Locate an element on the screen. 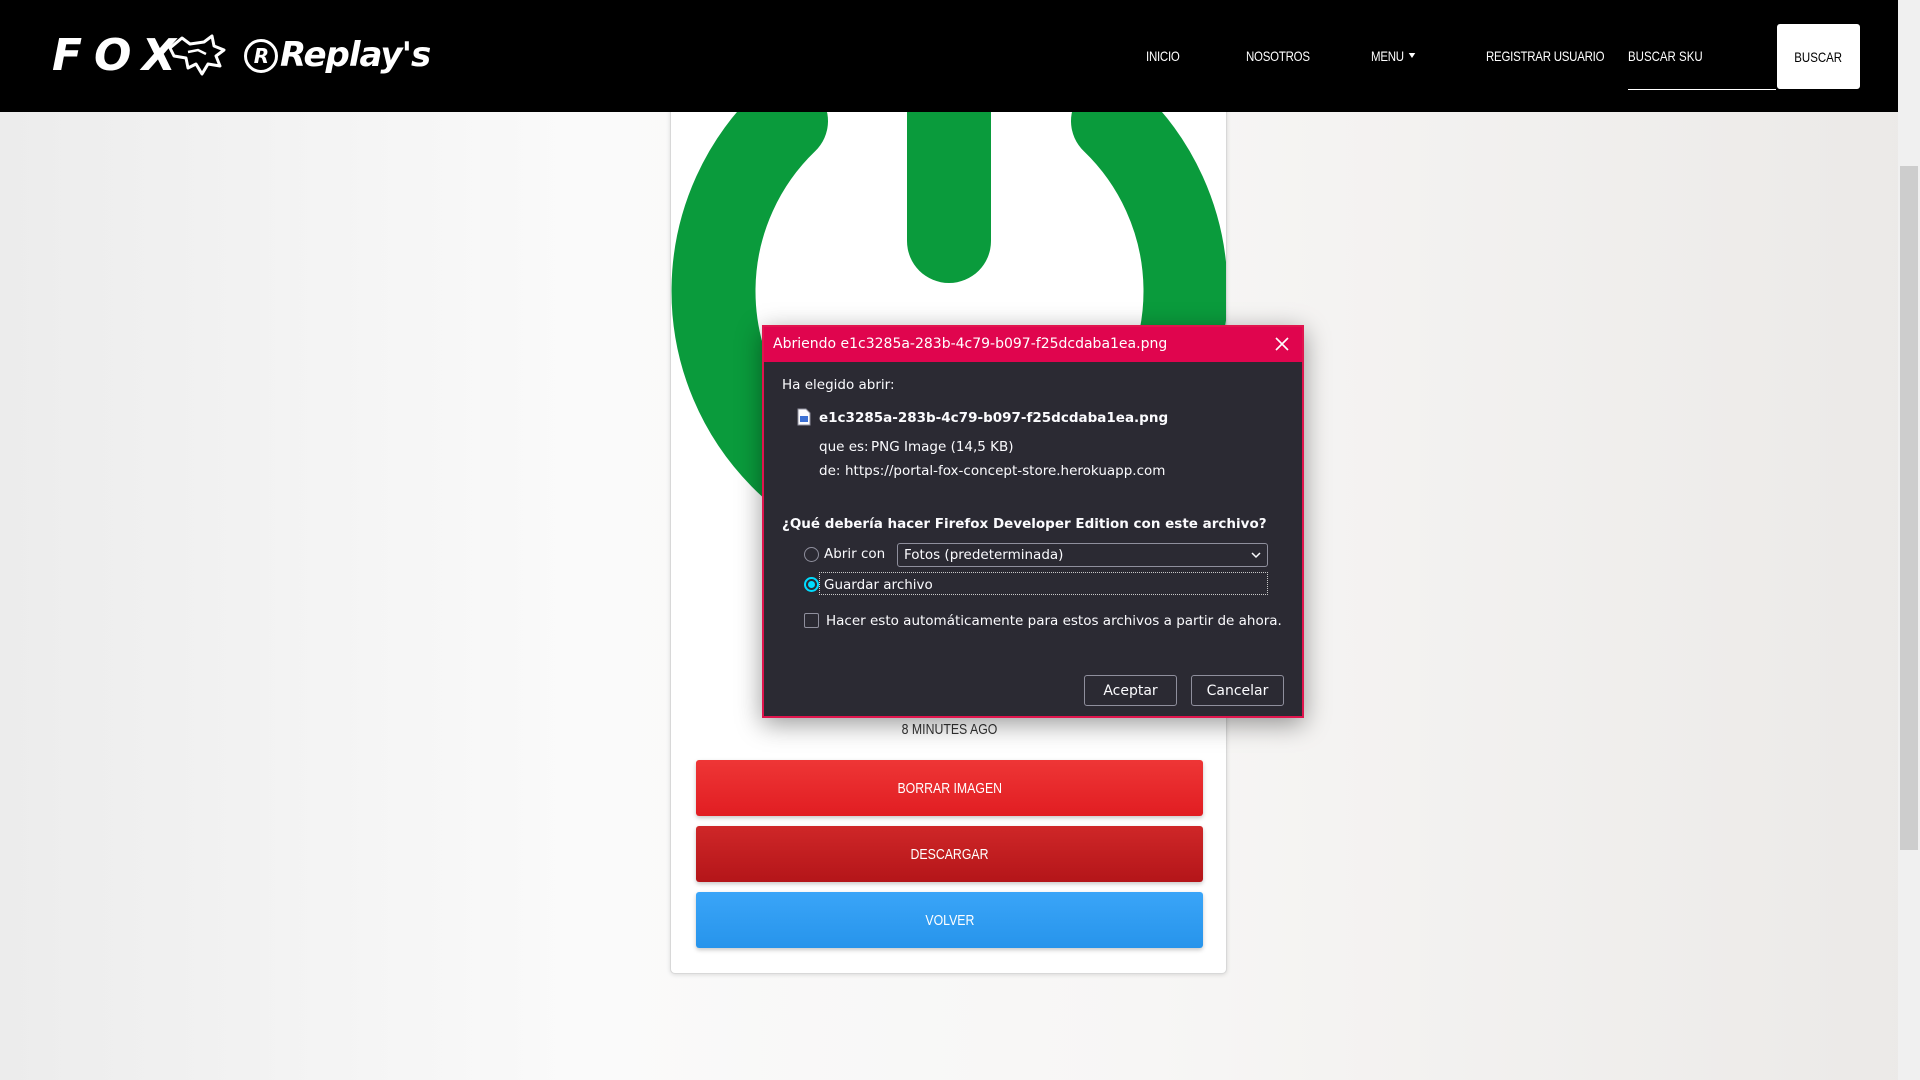 This screenshot has width=1920, height=1080. open-with-app-value: Fotos (predeterminada) is located at coordinates (984, 555).